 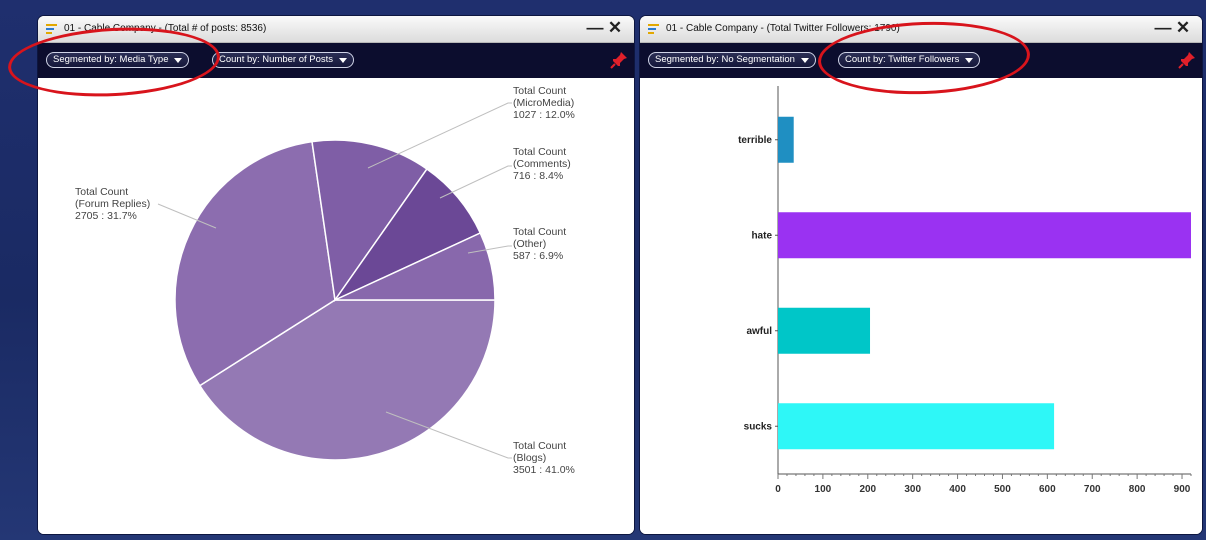 What do you see at coordinates (902, 59) in the screenshot?
I see `count-by-label: Count by: Twitter Followers` at bounding box center [902, 59].